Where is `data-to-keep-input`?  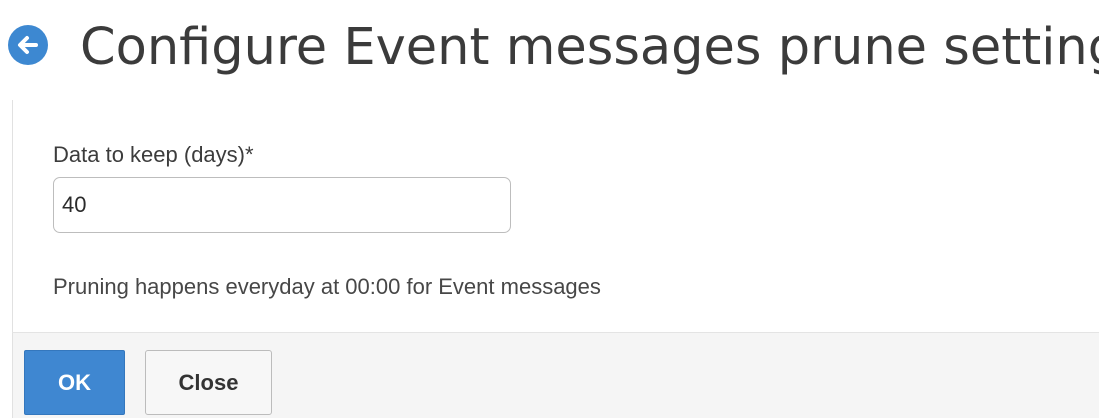 data-to-keep-input is located at coordinates (282, 205).